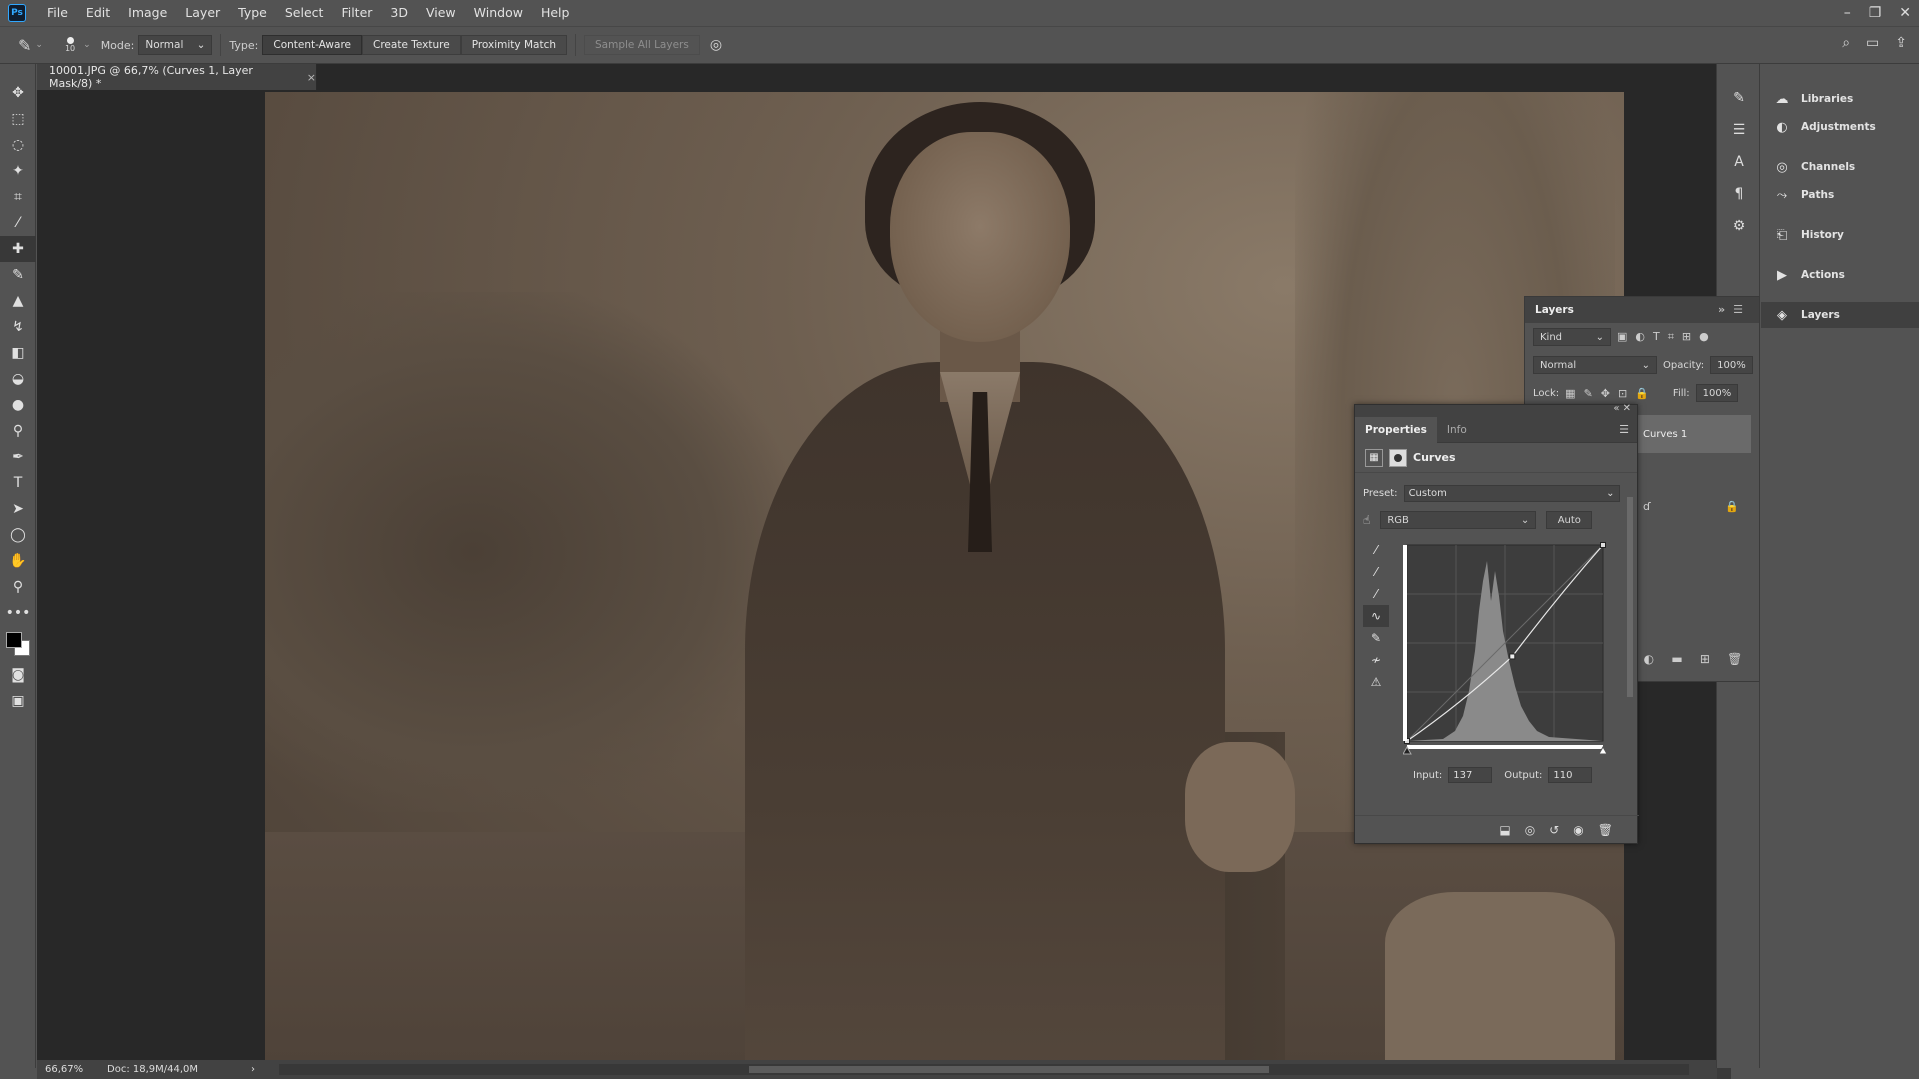 The width and height of the screenshot is (1919, 1079). What do you see at coordinates (1840, 167) in the screenshot?
I see `panel-channels: ◎ Channels` at bounding box center [1840, 167].